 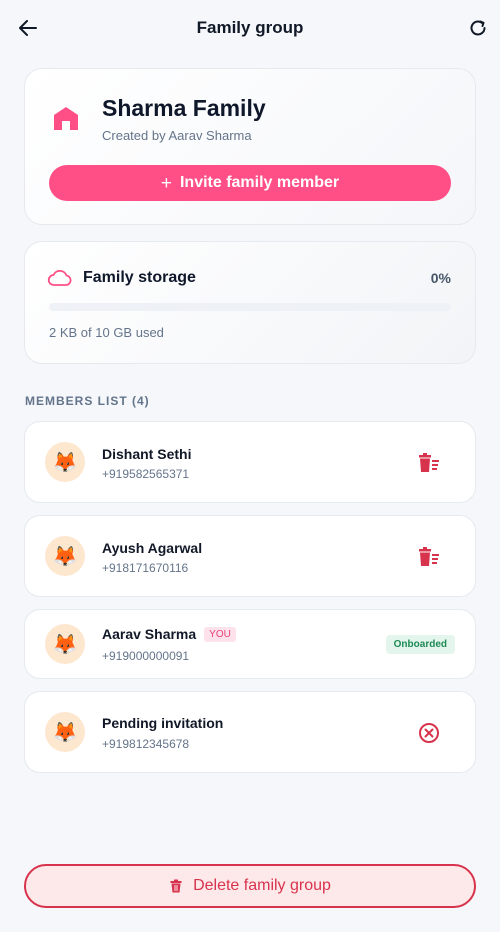 What do you see at coordinates (259, 182) in the screenshot?
I see `invite-member-label: Invite family member` at bounding box center [259, 182].